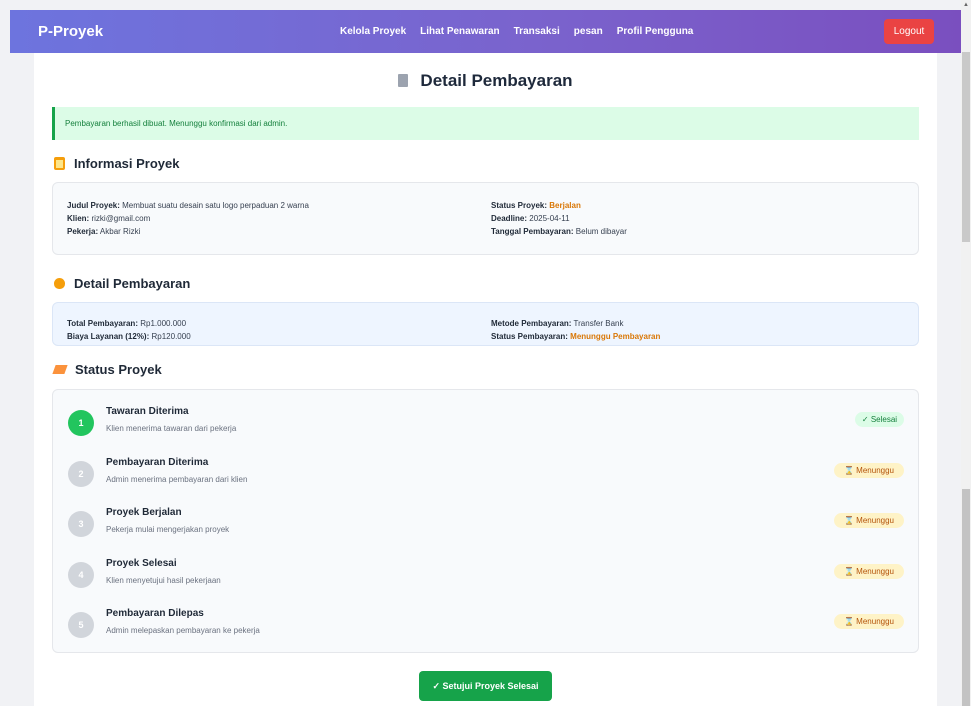  I want to click on info-tanggal-pembayaran: Tanggal Pembayaran: Belum dibayar, so click(559, 231).